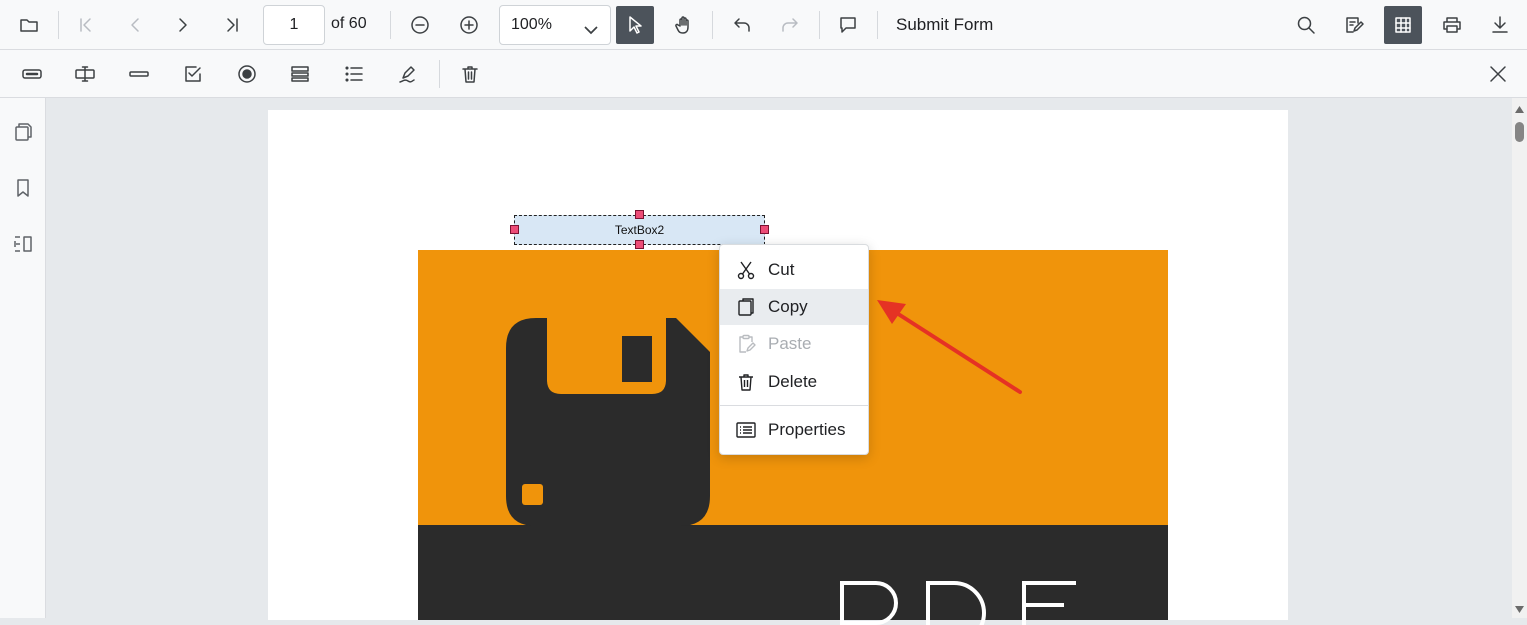 This screenshot has height=625, width=1527. I want to click on checkbox-icon, so click(193, 74).